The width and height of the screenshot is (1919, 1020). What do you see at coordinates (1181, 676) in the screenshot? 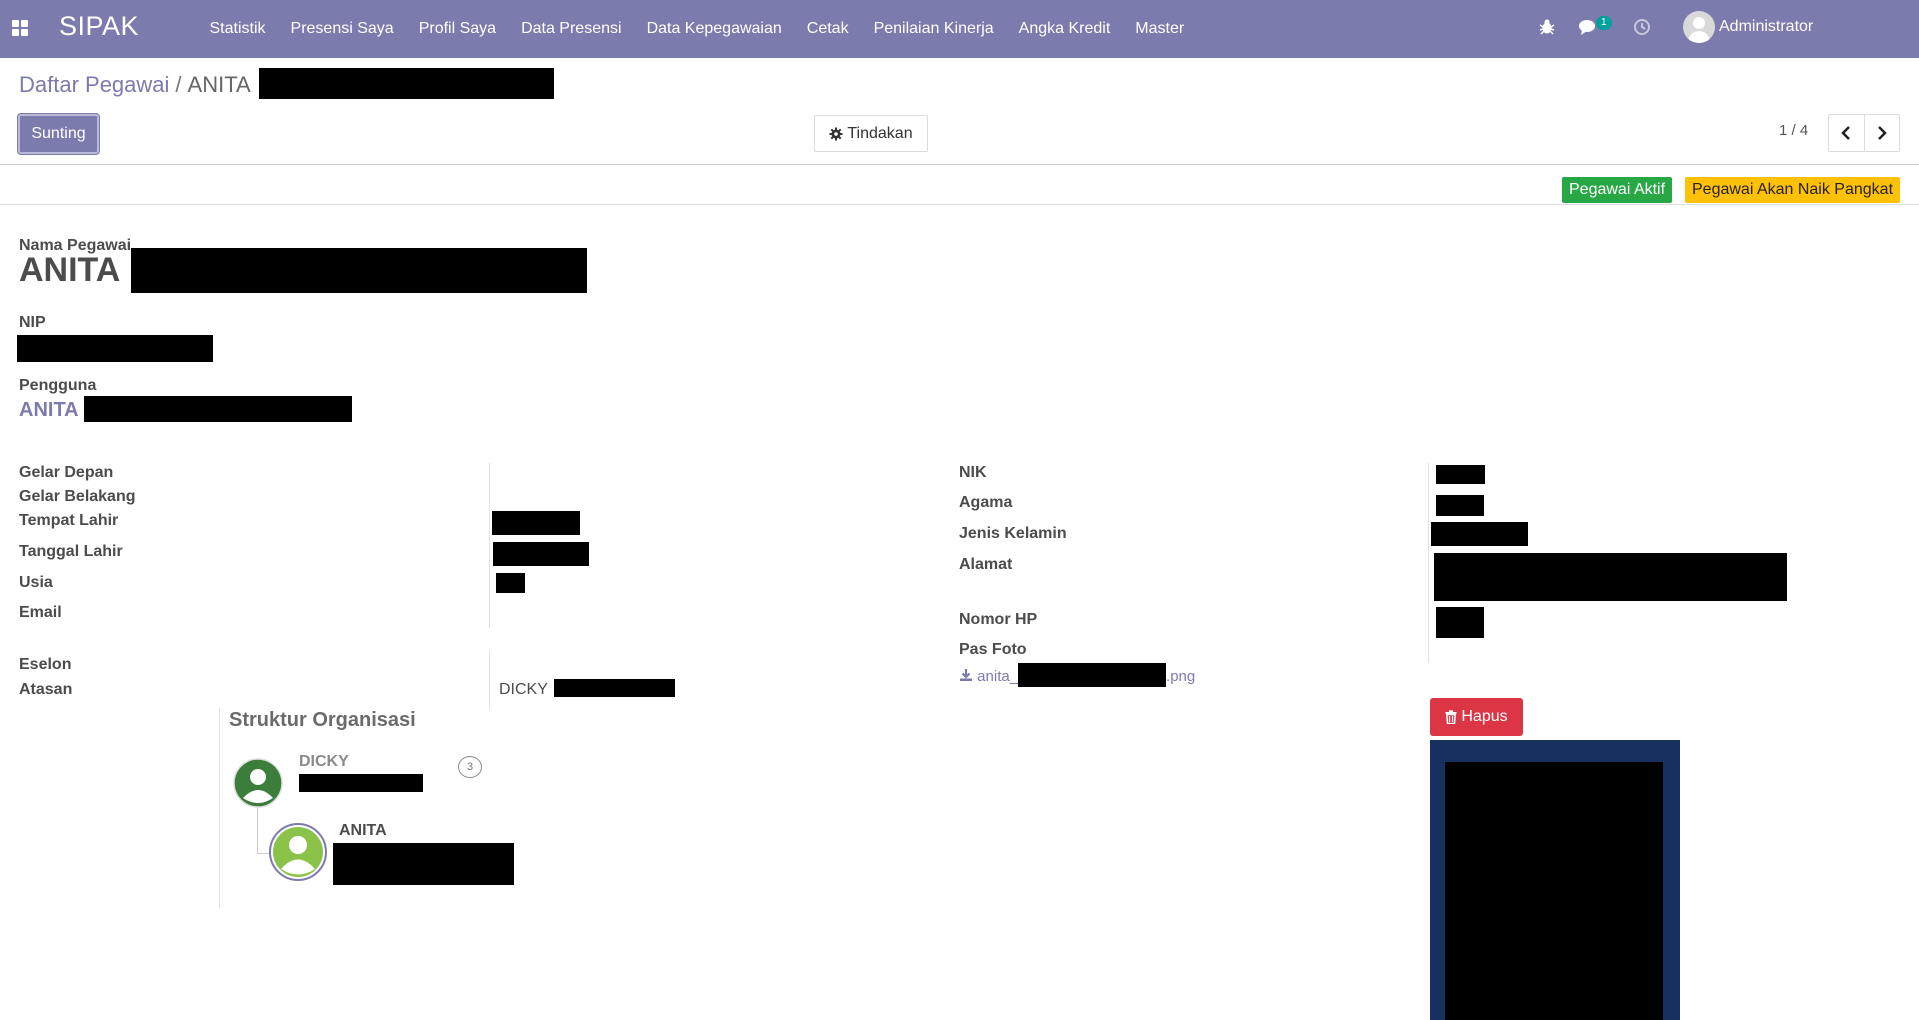
I see `pas-foto-filename-suffix: .png` at bounding box center [1181, 676].